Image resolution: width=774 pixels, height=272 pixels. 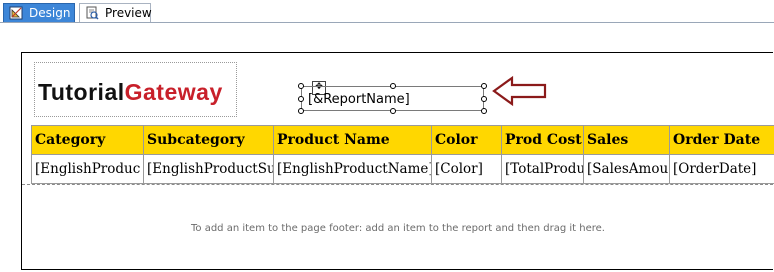 I want to click on logo-part1: Tutorial, so click(x=81, y=92).